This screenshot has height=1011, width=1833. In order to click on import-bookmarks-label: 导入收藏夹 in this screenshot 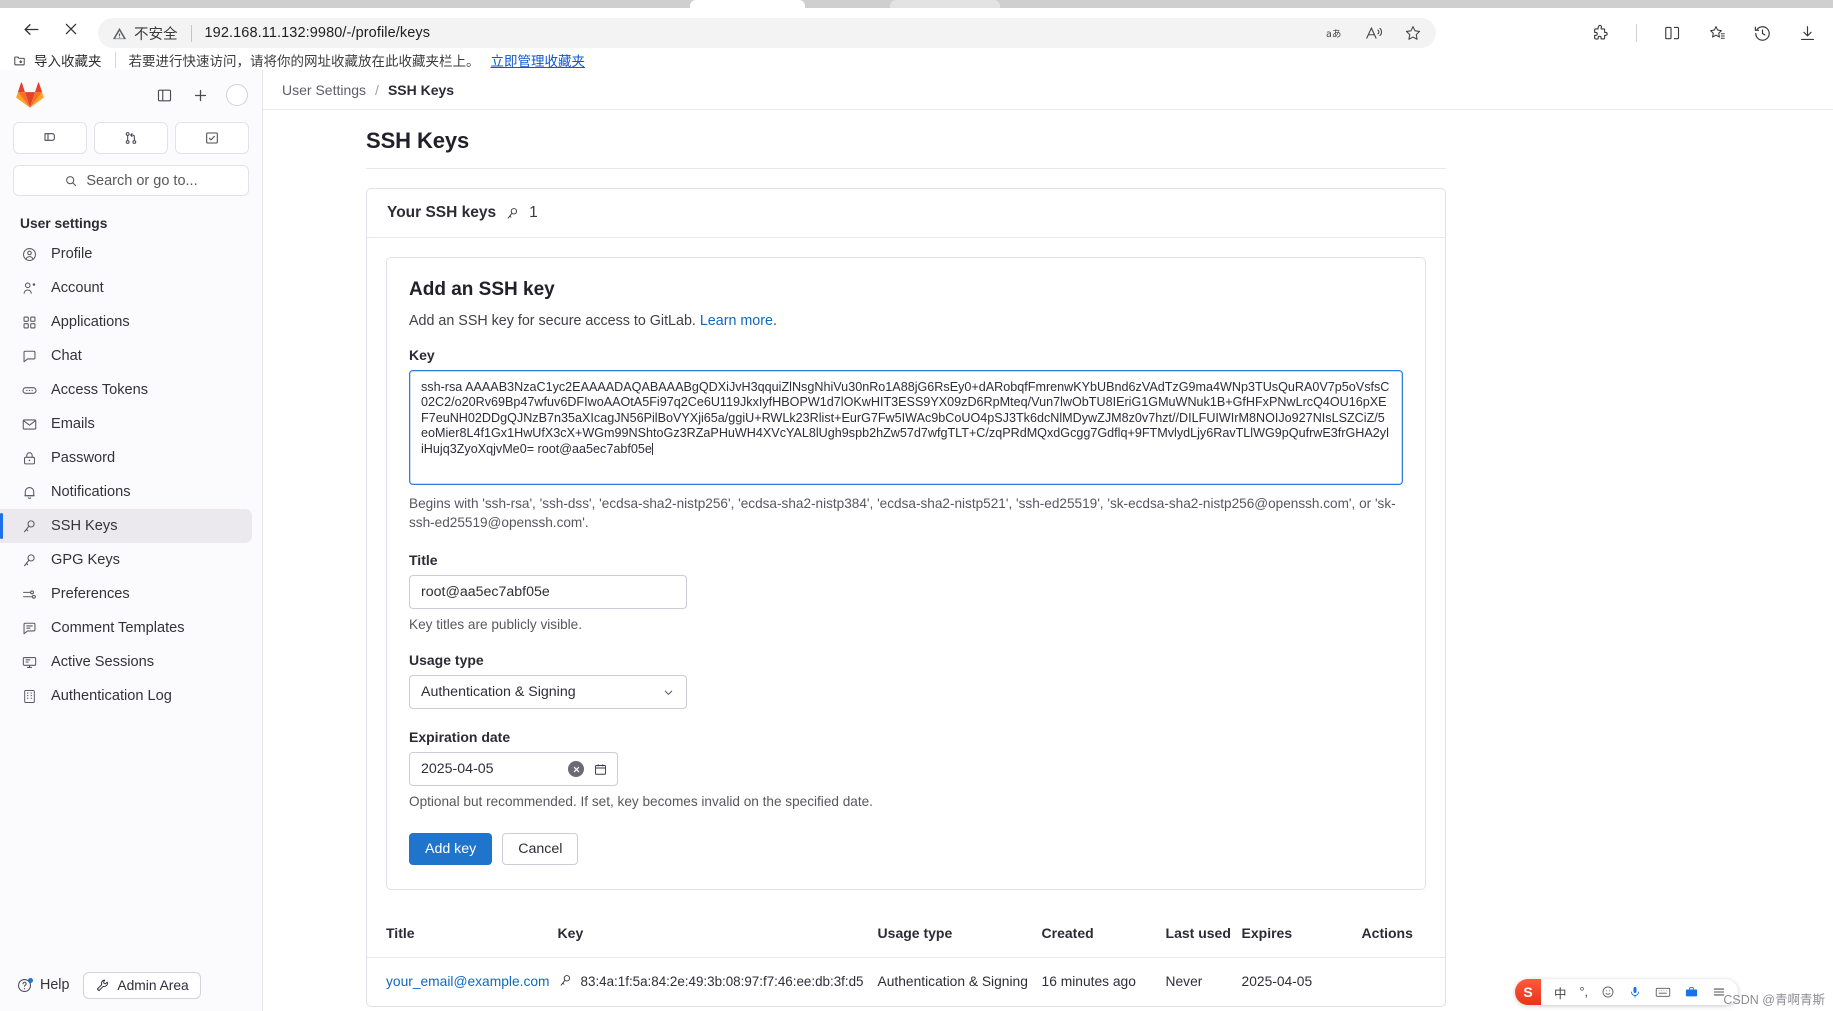, I will do `click(68, 61)`.